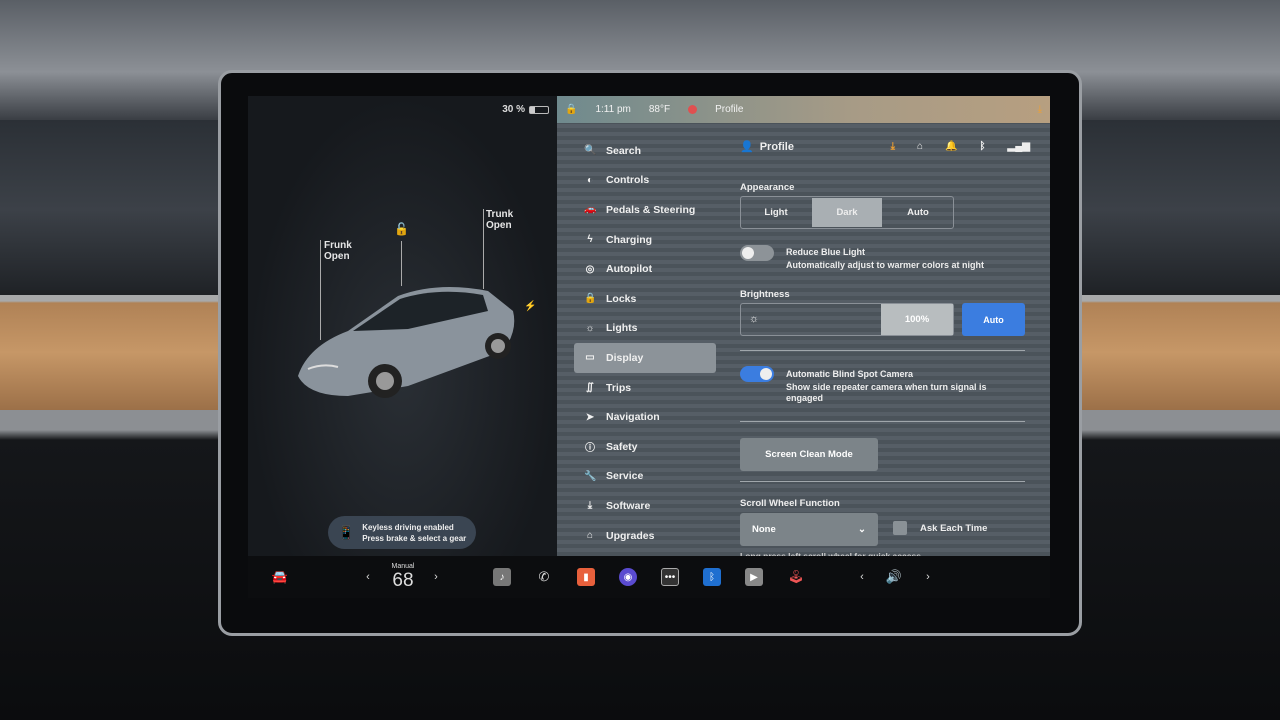 The image size is (1280, 720). I want to click on download-icon: ⤓, so click(893, 146).